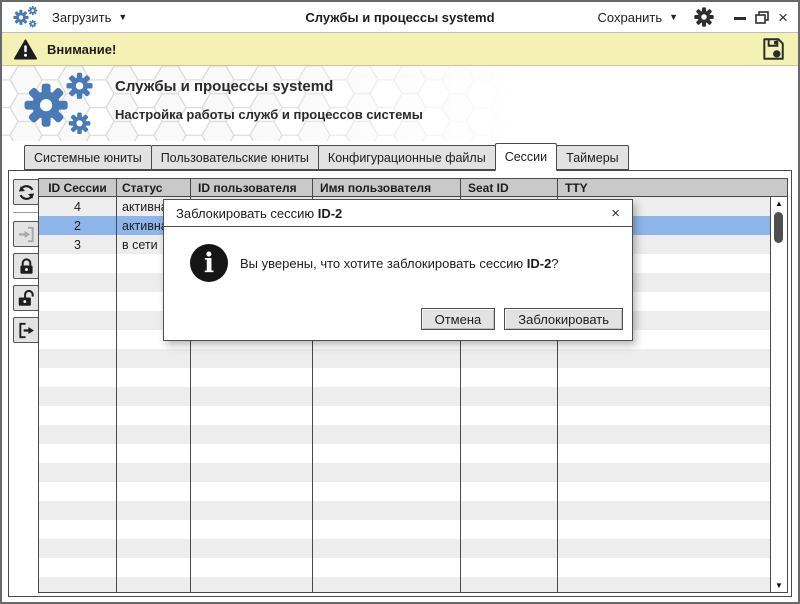 This screenshot has width=800, height=604. I want to click on column-header-user-id: ID пользователя, so click(247, 187).